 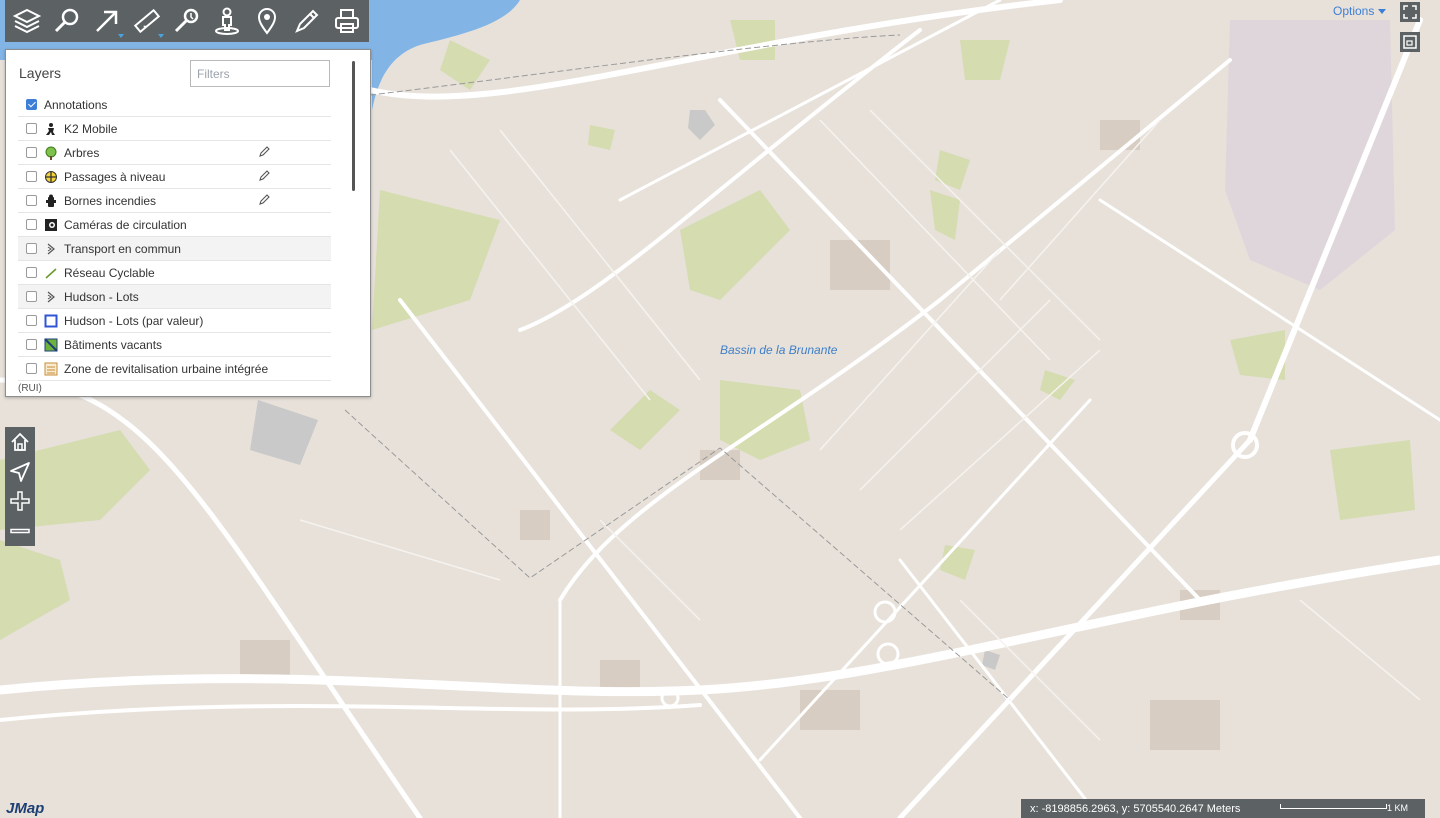 I want to click on zoom-in-button, so click(x=20, y=502).